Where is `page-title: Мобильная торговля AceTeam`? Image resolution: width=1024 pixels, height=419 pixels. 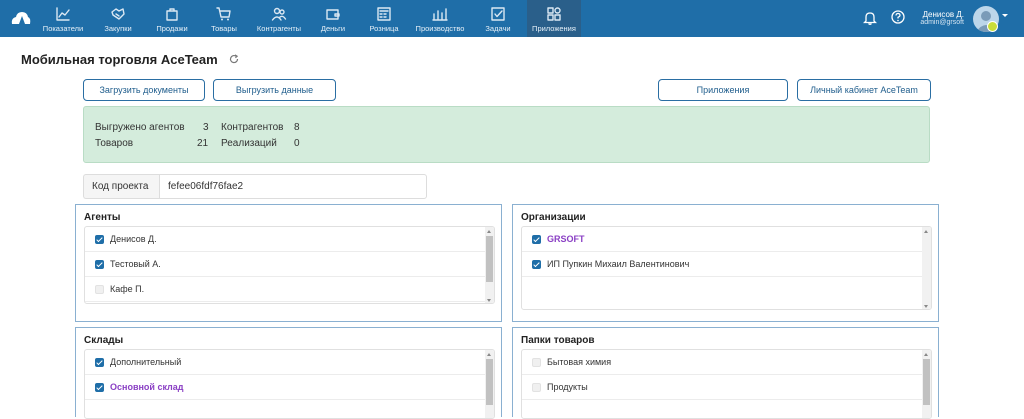 page-title: Мобильная торговля AceTeam is located at coordinates (119, 59).